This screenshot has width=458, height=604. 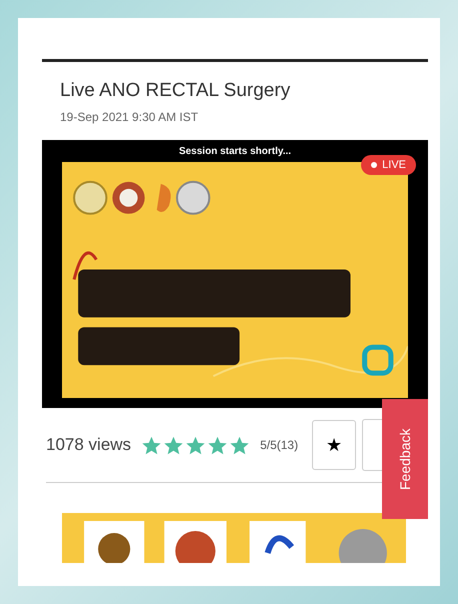 What do you see at coordinates (130, 117) in the screenshot?
I see `event-date: 19-Sep 2021 9:30 AM IST` at bounding box center [130, 117].